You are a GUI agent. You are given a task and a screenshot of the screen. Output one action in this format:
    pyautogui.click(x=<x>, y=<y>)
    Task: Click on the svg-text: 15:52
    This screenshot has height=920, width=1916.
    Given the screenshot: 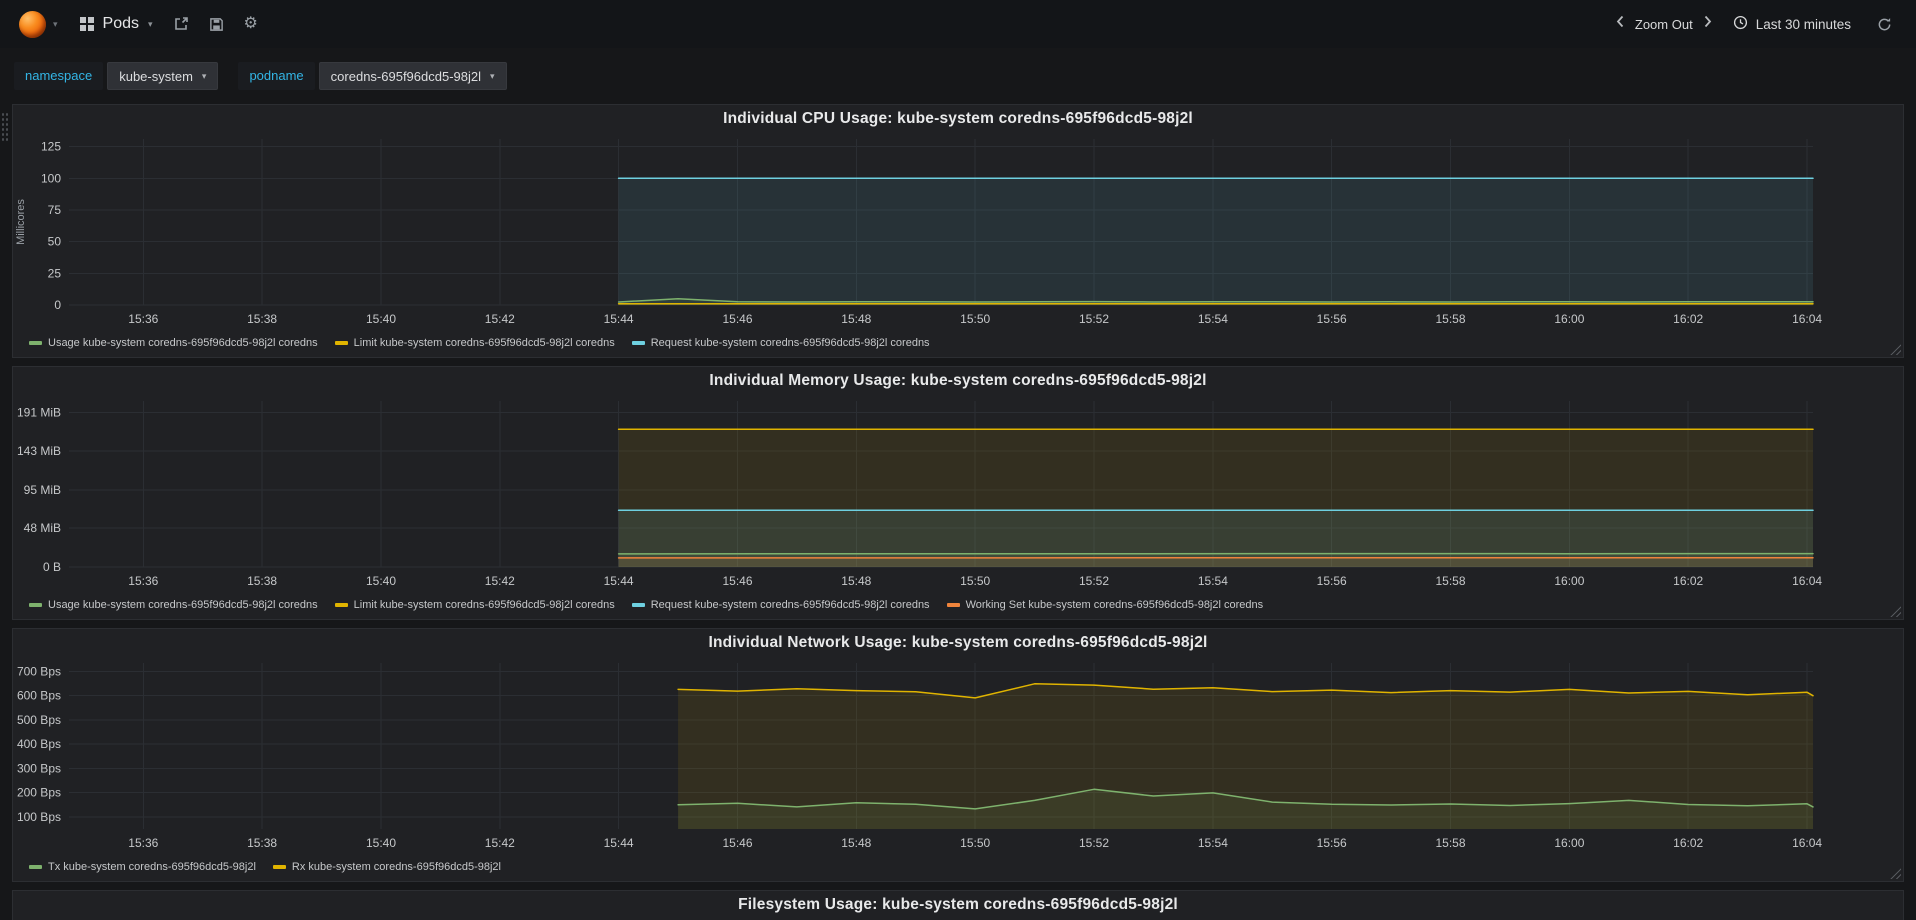 What is the action you would take?
    pyautogui.click(x=1094, y=581)
    